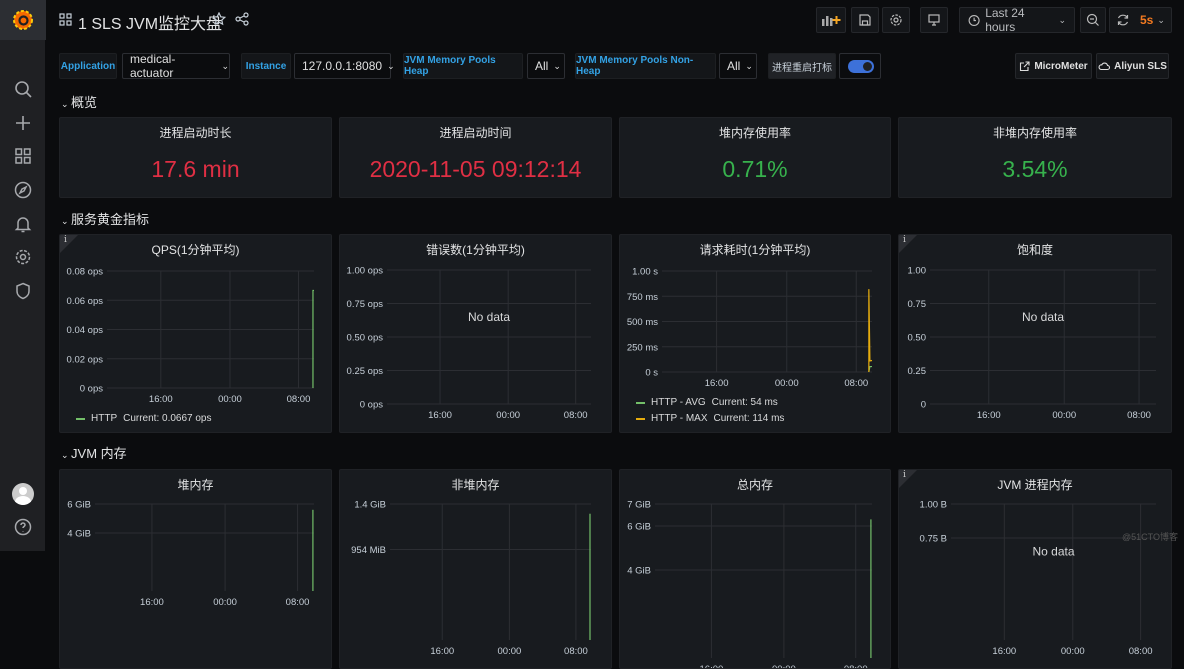 This screenshot has height=669, width=1184. Describe the element at coordinates (23, 494) in the screenshot. I see `avatar` at that location.